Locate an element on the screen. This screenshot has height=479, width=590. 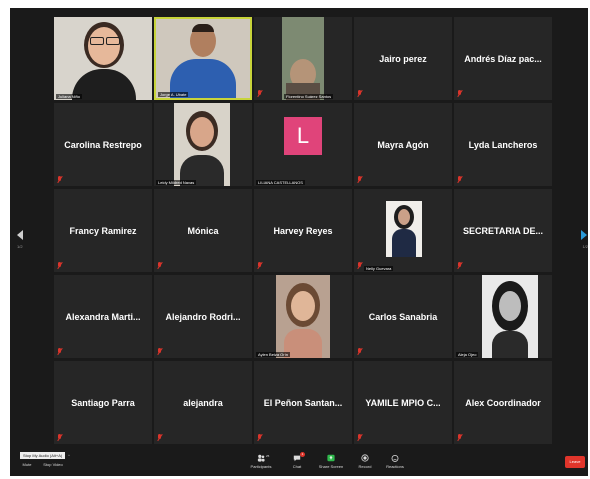
next-page-arrow-icon is located at coordinates (584, 235).